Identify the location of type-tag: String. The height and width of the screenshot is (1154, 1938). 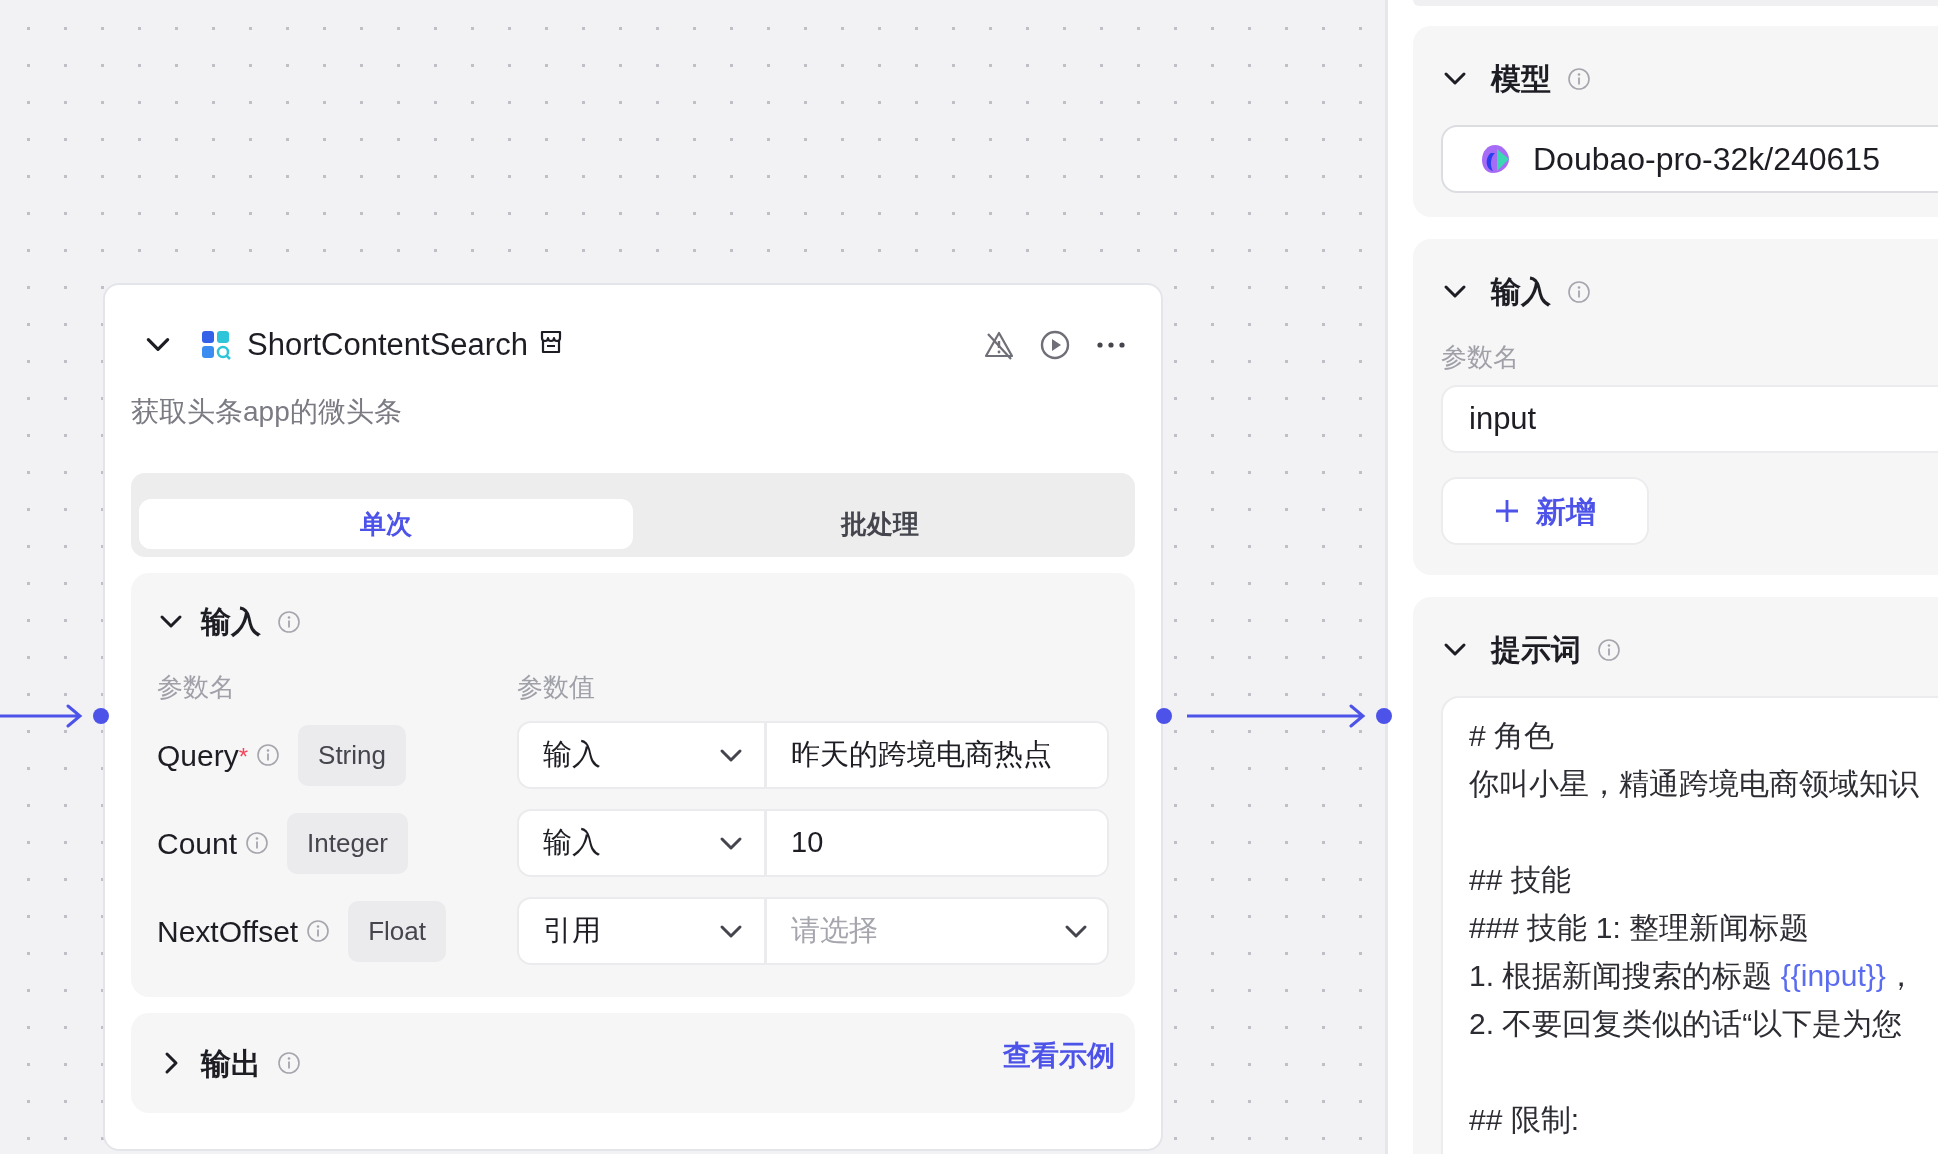
(352, 755).